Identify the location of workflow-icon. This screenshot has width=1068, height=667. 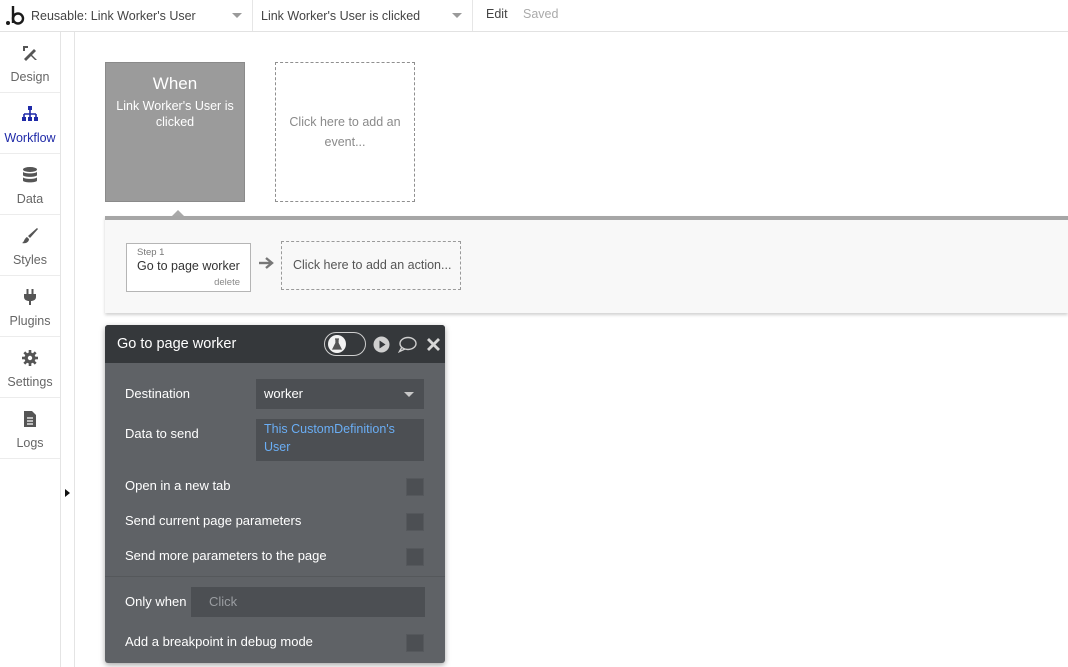
(30, 113).